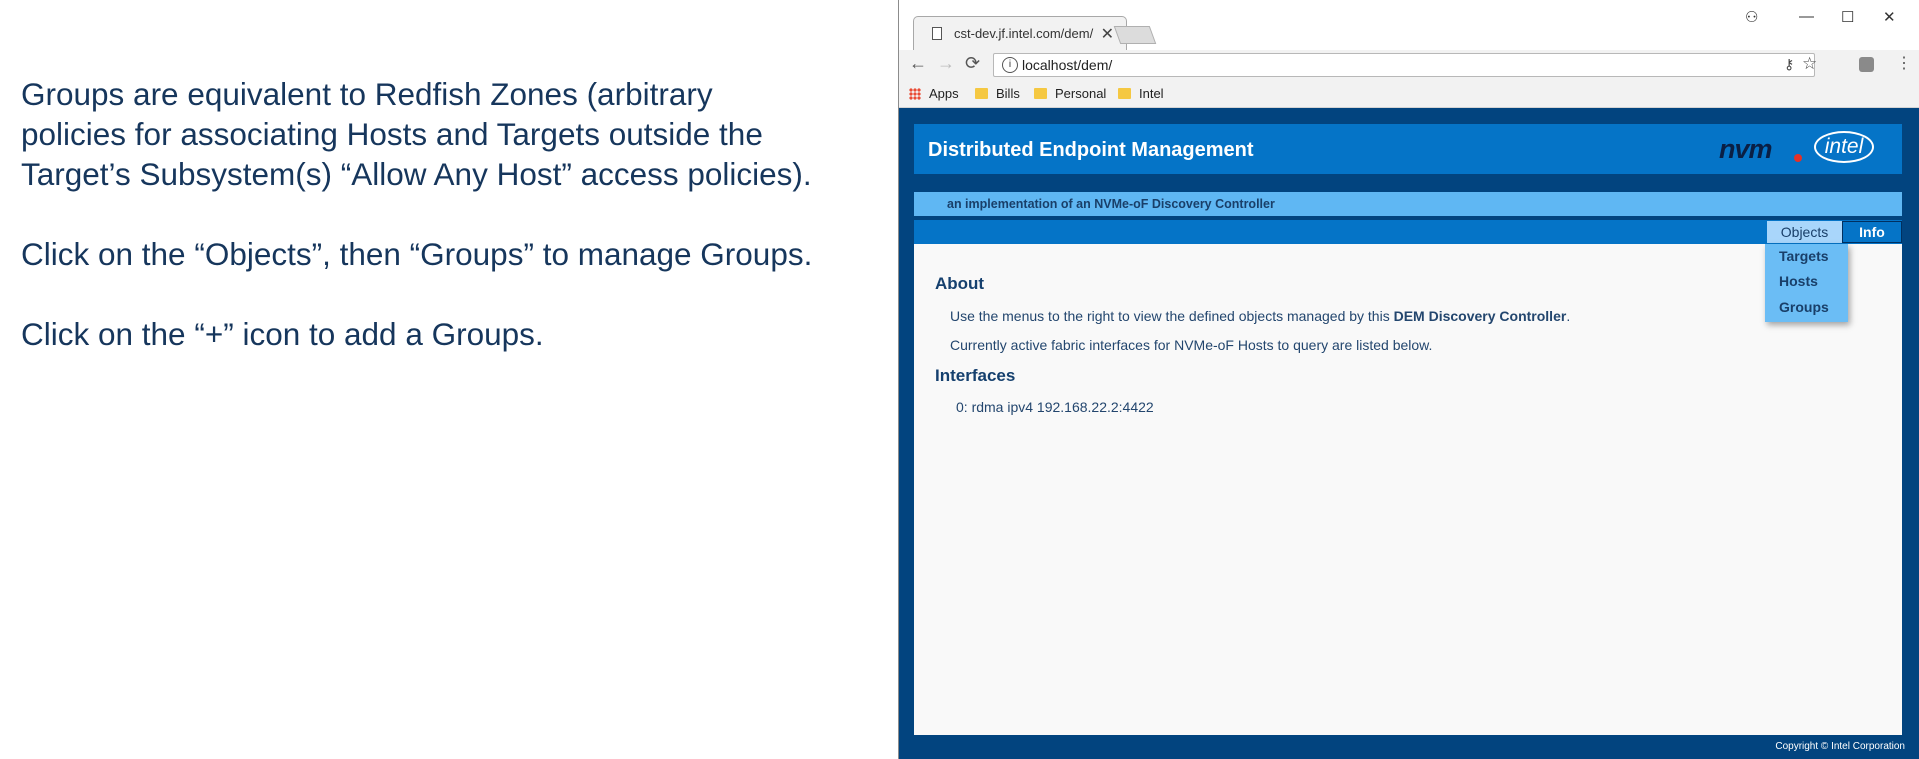  Describe the element at coordinates (1746, 149) in the screenshot. I see `nvme-logo: nvm` at that location.